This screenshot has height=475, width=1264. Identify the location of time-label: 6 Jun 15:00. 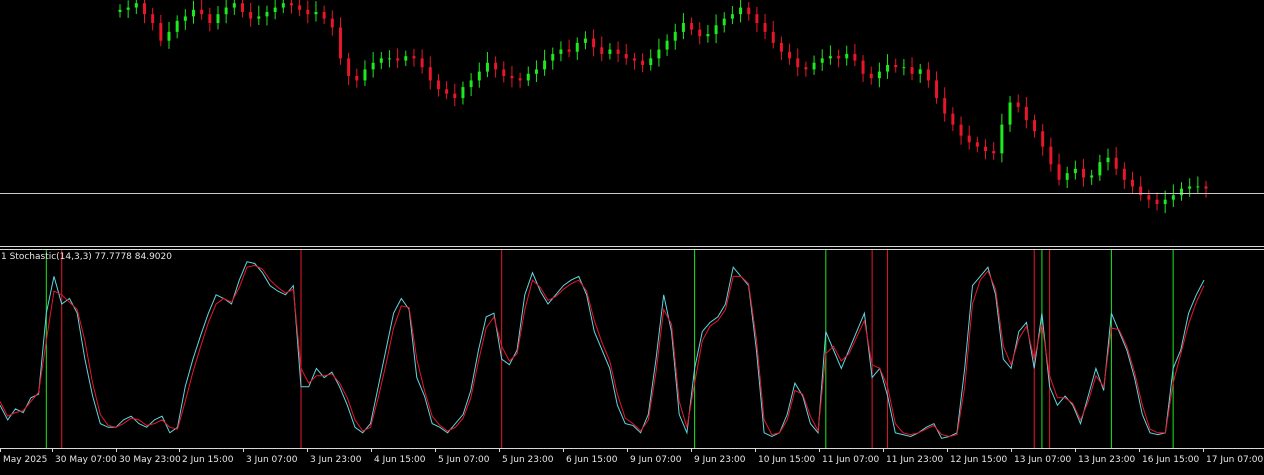
(592, 460).